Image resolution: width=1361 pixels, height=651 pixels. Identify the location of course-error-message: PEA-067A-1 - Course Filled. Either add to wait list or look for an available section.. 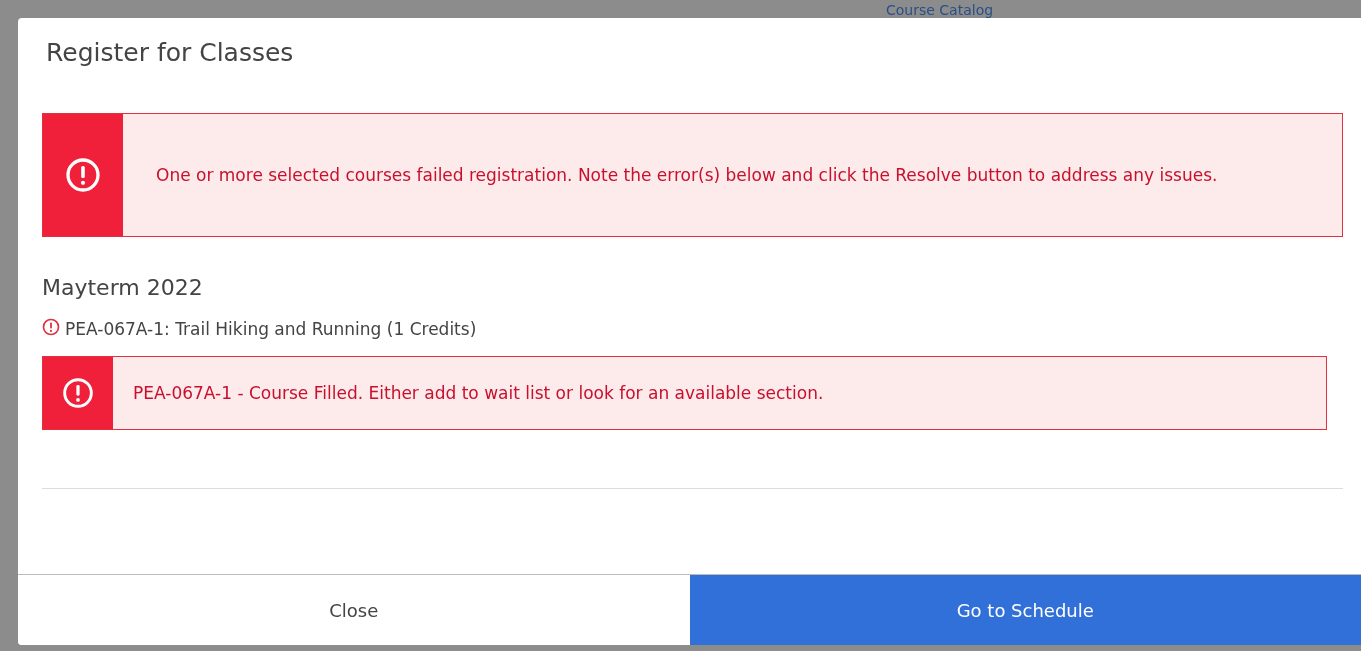
(478, 393).